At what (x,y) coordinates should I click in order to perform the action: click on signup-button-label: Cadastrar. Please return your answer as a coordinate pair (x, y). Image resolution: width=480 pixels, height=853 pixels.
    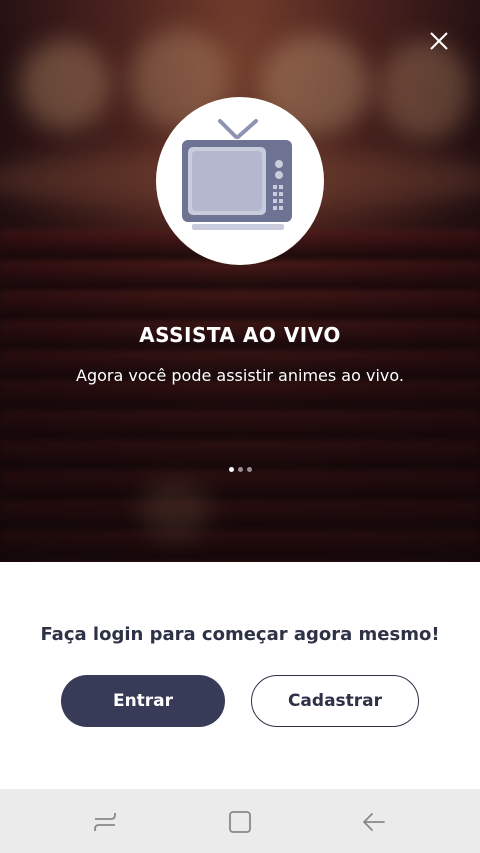
    Looking at the image, I should click on (335, 701).